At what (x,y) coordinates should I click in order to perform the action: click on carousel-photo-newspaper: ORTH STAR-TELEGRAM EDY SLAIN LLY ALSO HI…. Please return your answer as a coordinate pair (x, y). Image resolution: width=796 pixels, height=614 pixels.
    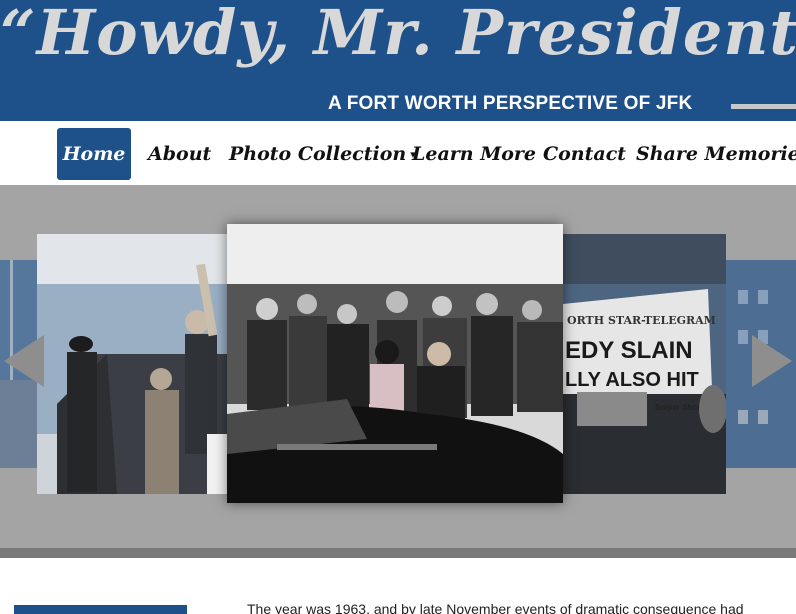
    Looking at the image, I should click on (644, 364).